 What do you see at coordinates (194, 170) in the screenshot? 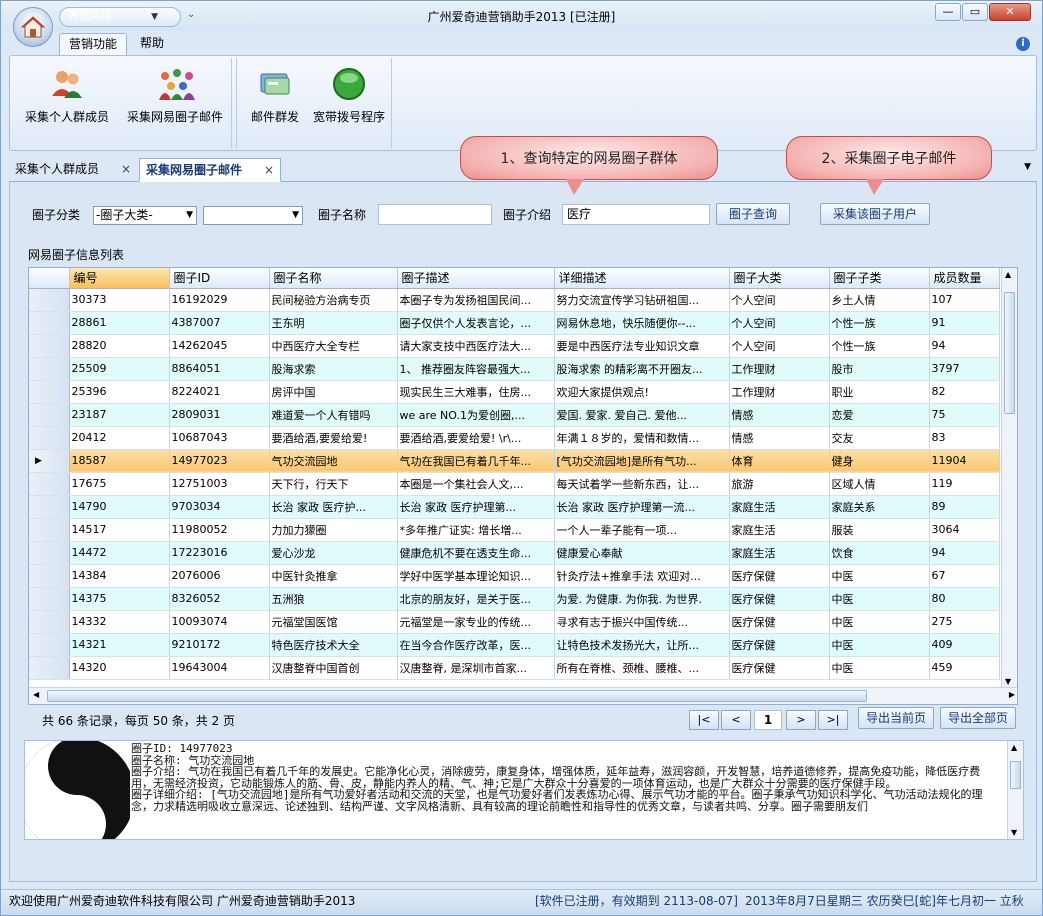
I see `doctab-collect-circle-email-label: 采集网易圈子邮件` at bounding box center [194, 170].